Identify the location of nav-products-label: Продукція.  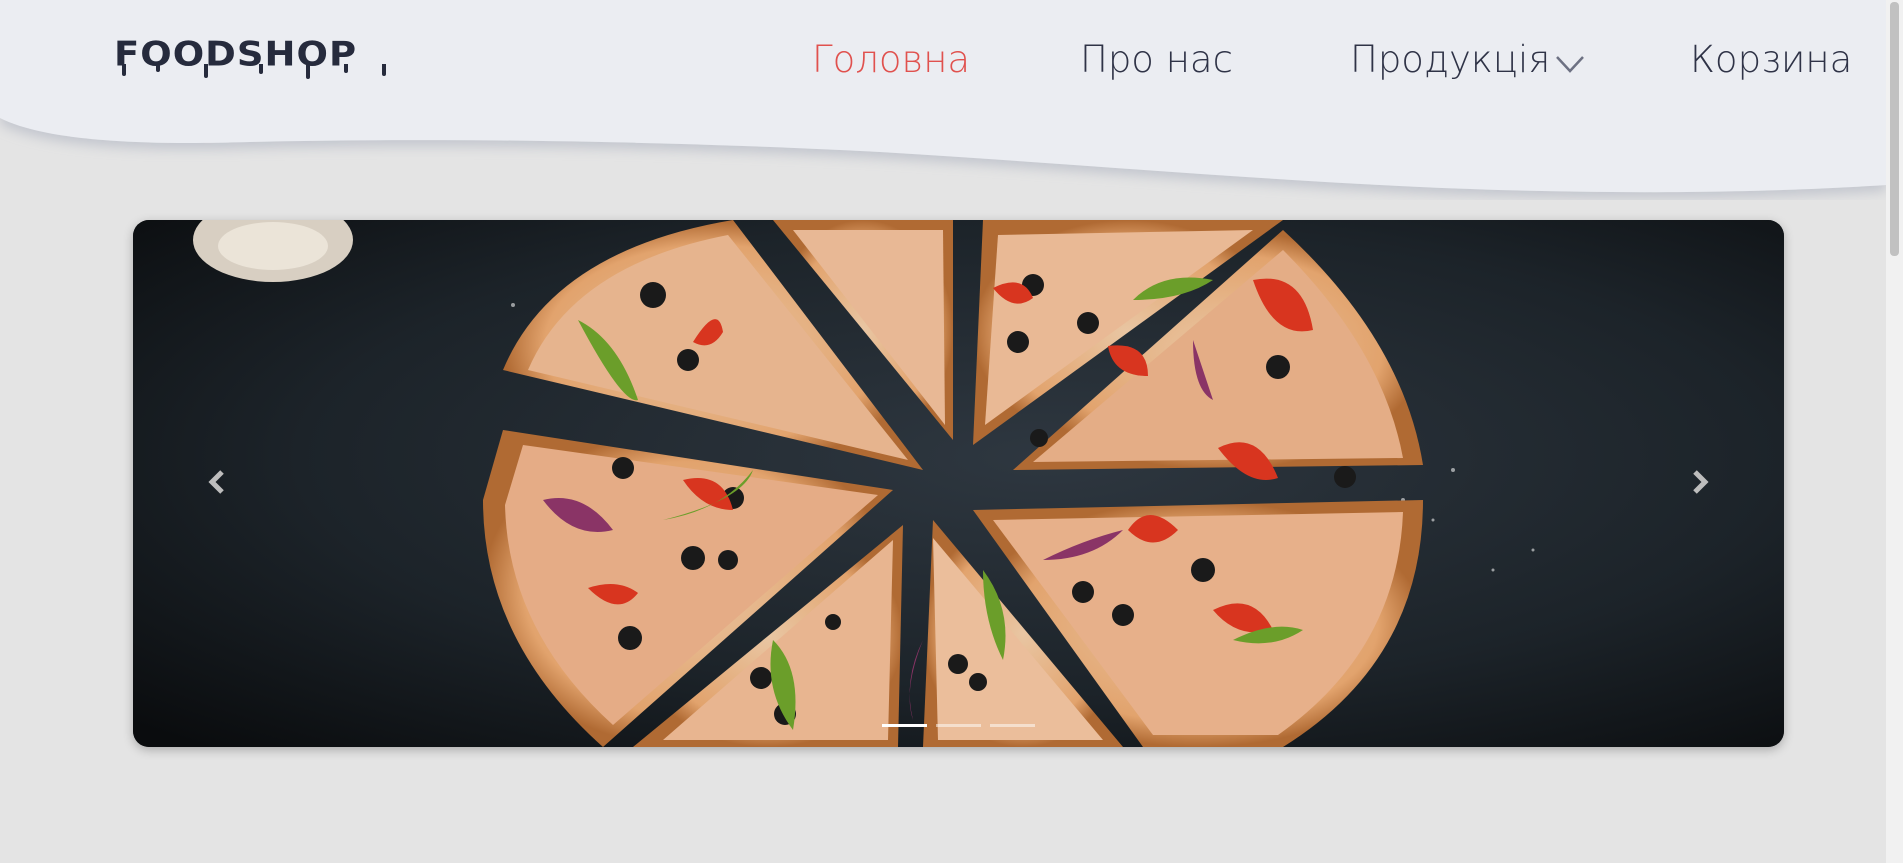
(1450, 59).